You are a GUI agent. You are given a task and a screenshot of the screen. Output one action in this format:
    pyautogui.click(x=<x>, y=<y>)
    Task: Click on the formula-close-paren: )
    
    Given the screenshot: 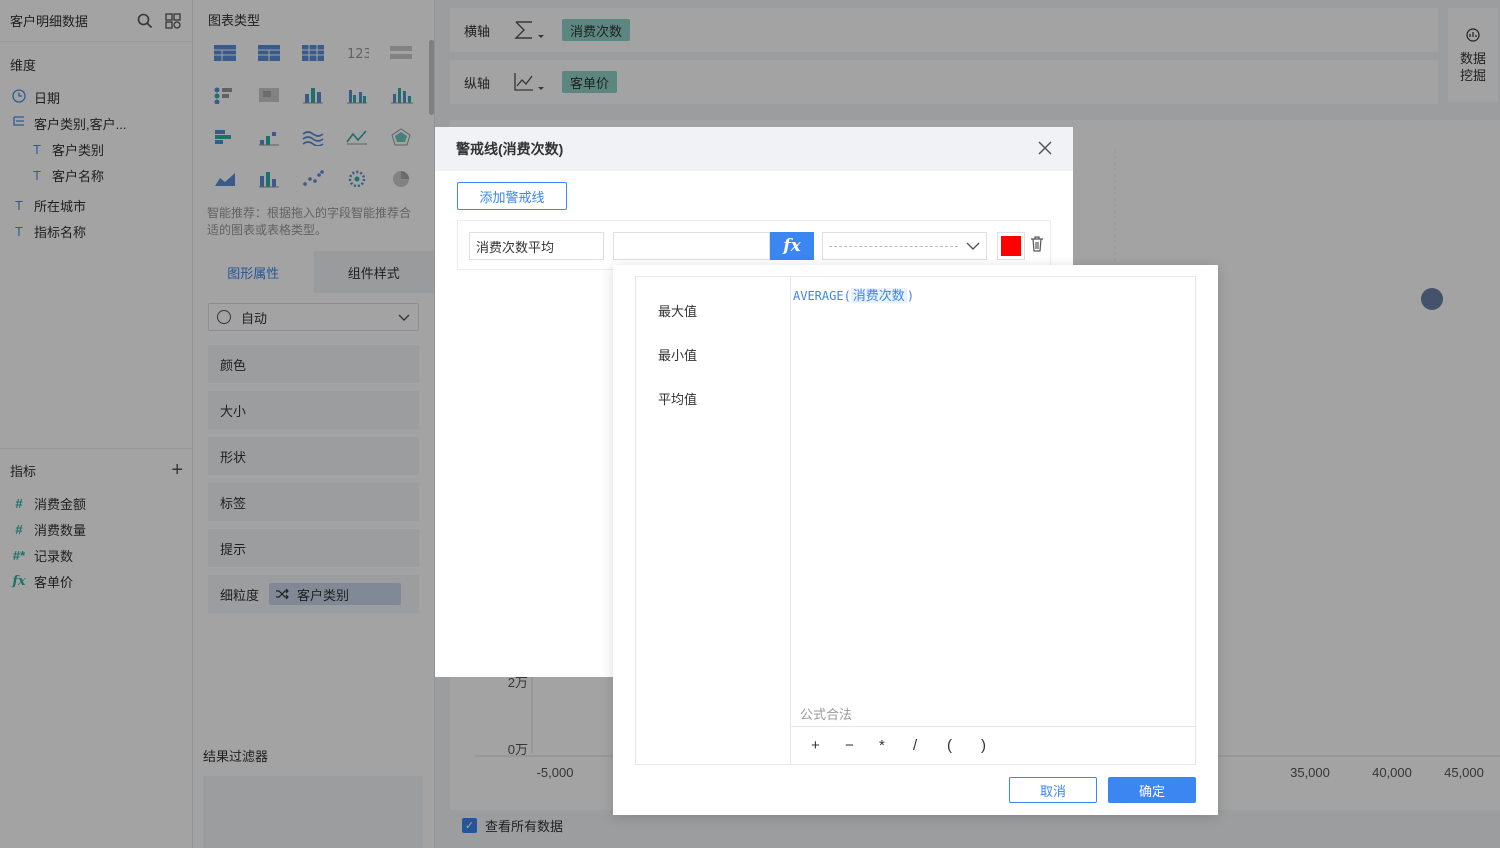 What is the action you would take?
    pyautogui.click(x=910, y=296)
    